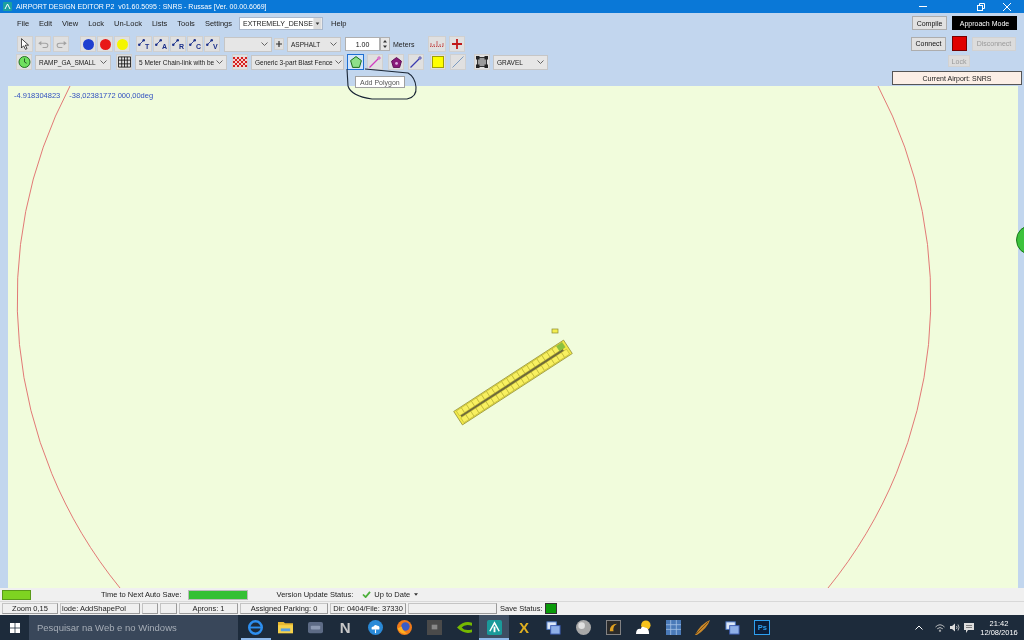 Image resolution: width=1024 pixels, height=640 pixels. I want to click on search-field: Pesquisar na Web e no Windows, so click(133, 627).